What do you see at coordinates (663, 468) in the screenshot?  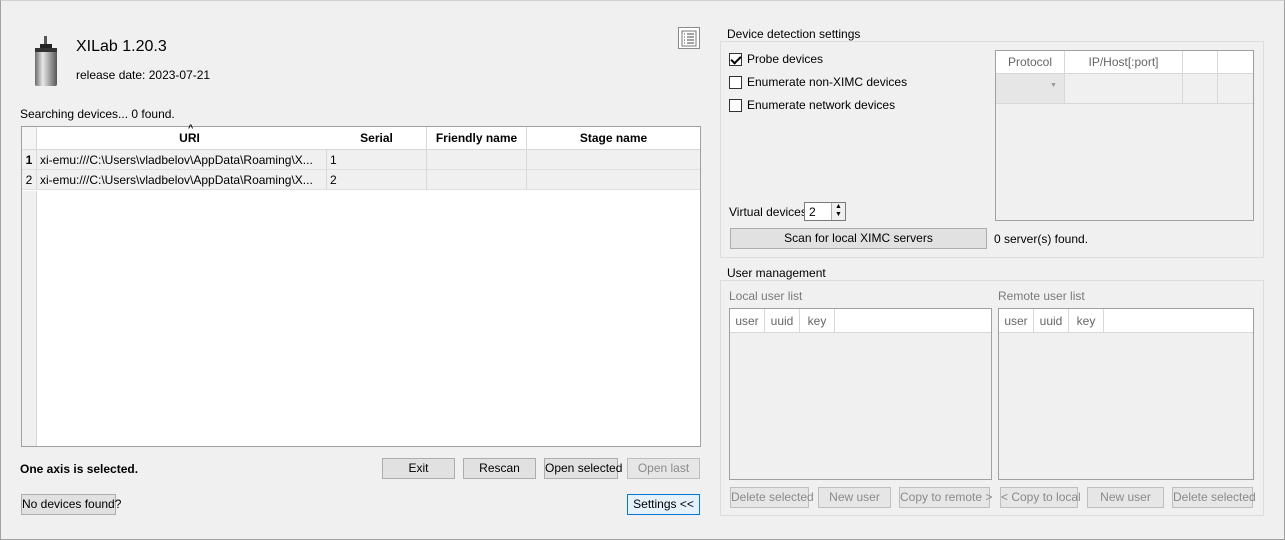 I see `open-last-button: Open last` at bounding box center [663, 468].